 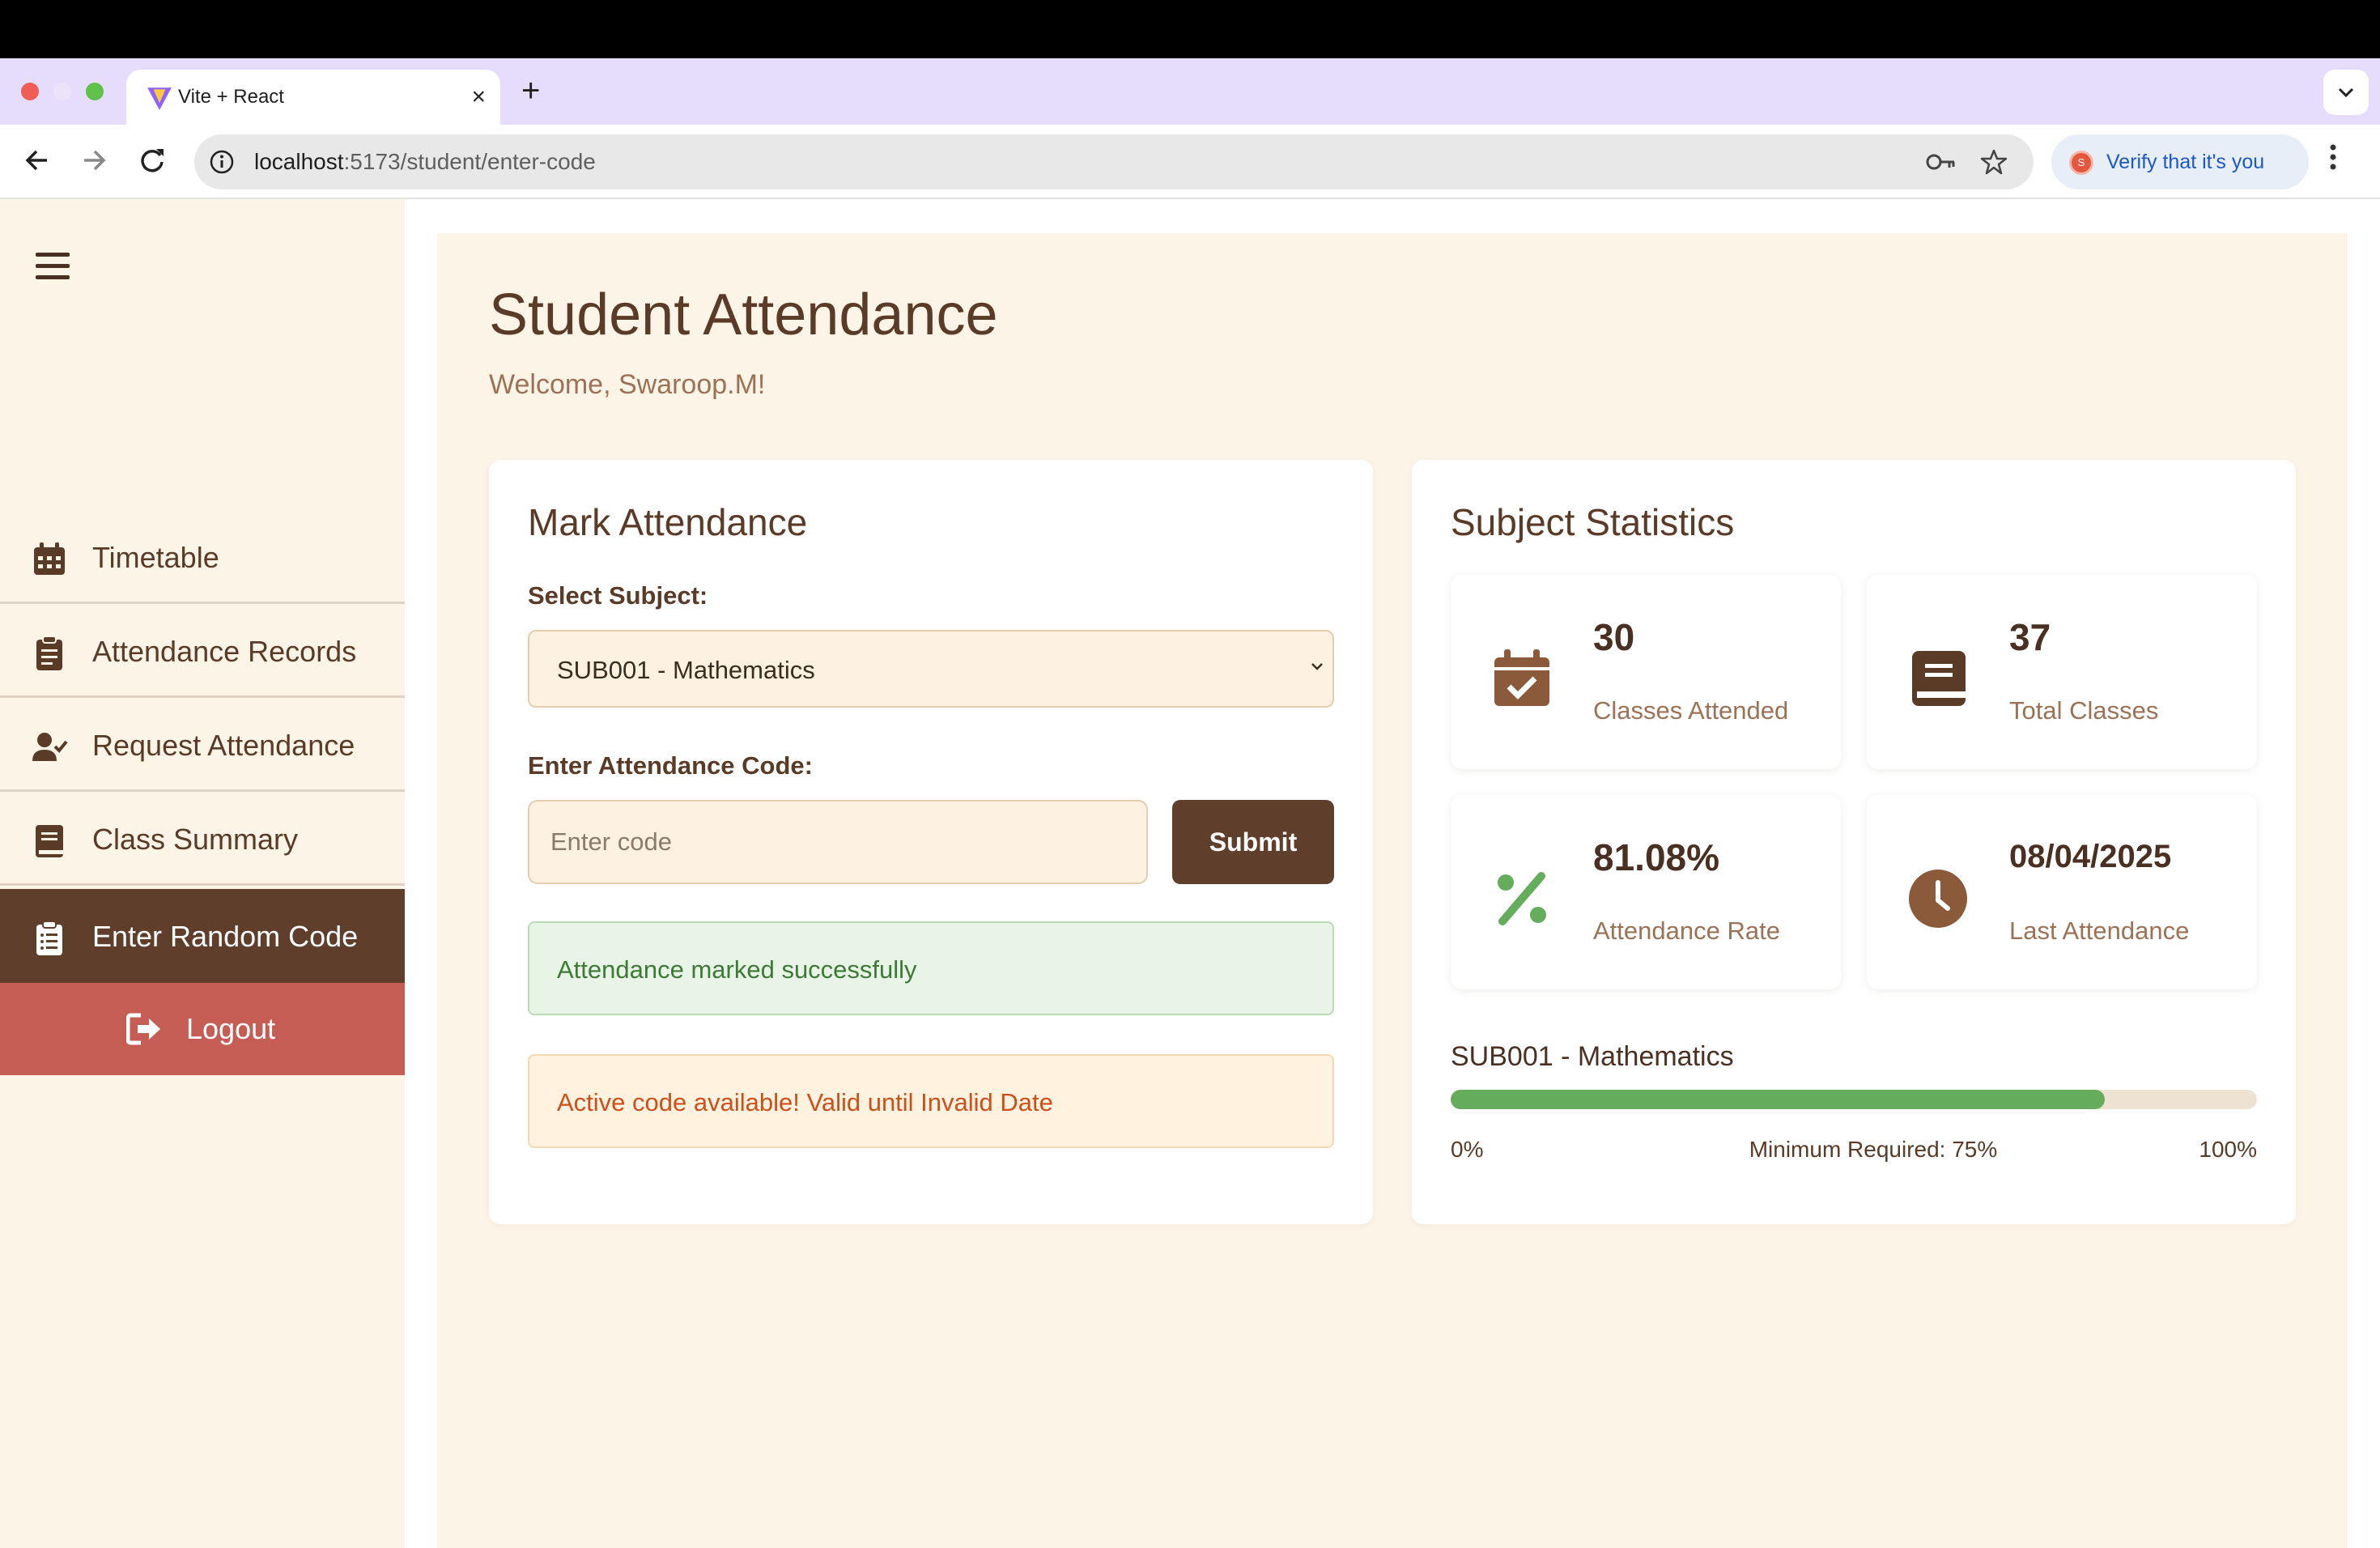 I want to click on browser-tab: Vite + React ×, so click(x=313, y=97).